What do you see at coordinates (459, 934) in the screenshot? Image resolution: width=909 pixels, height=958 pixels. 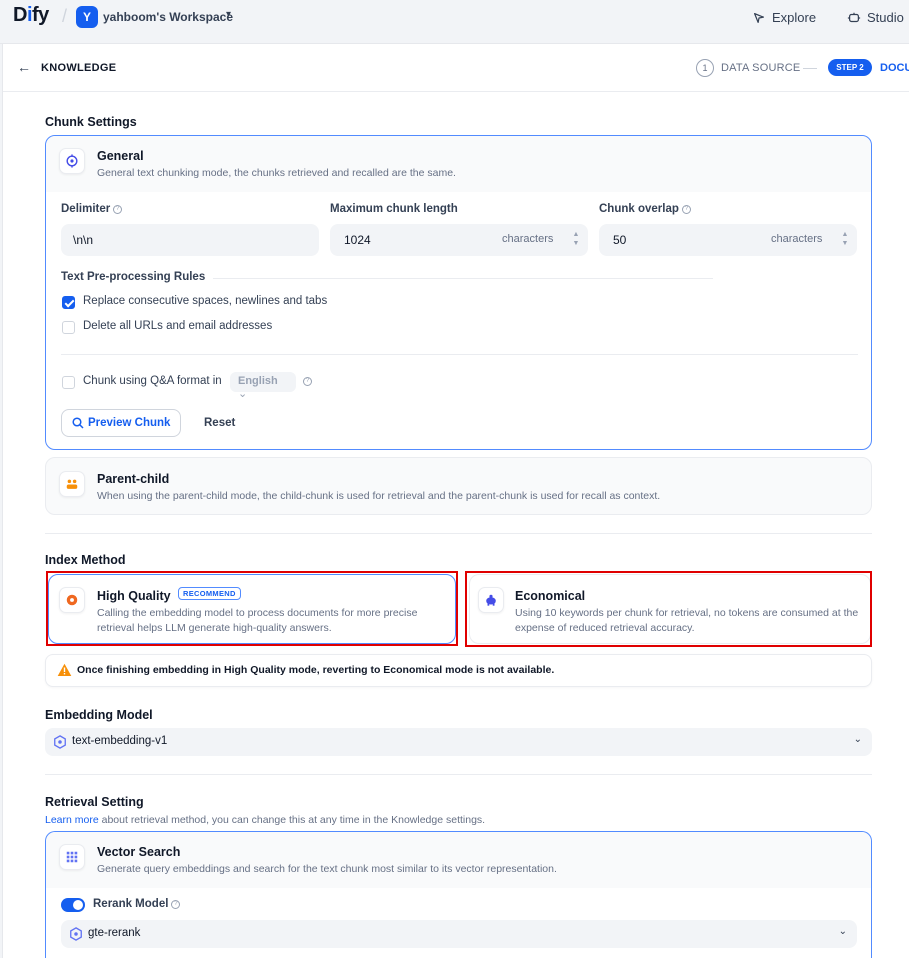 I see `rerank-model-select: gte-rerank ⌄` at bounding box center [459, 934].